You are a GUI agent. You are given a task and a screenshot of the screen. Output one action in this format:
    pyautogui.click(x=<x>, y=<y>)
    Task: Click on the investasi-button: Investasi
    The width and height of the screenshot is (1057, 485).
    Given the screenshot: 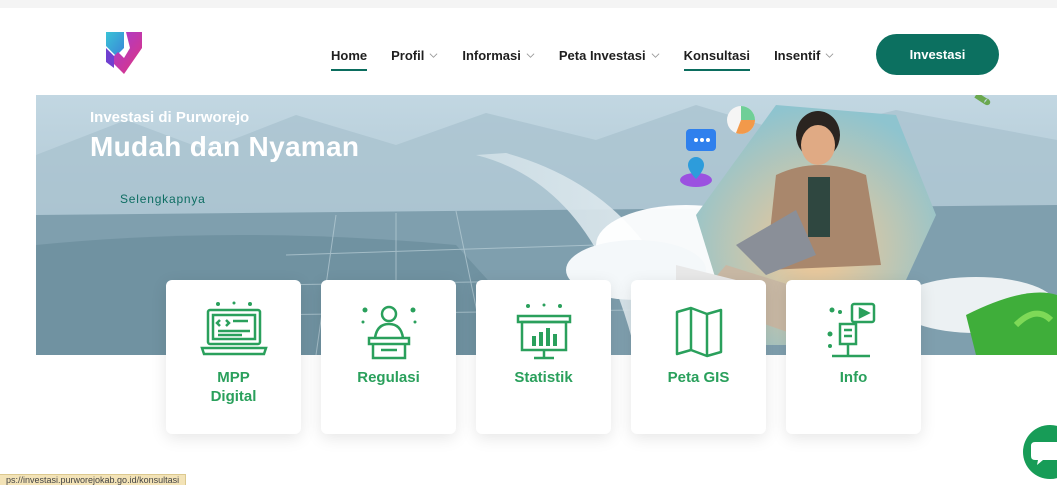 What is the action you would take?
    pyautogui.click(x=937, y=54)
    